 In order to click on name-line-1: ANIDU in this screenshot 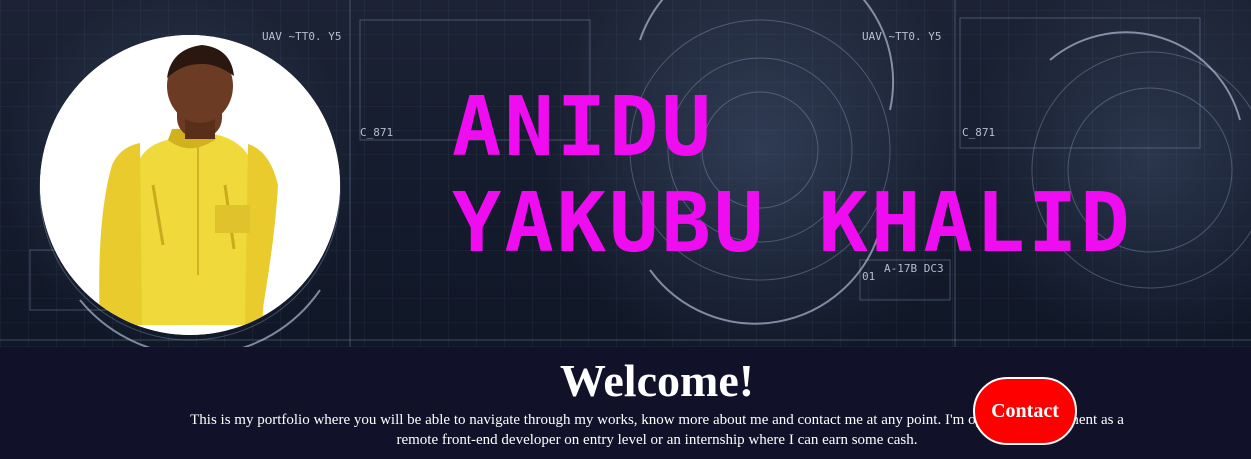, I will do `click(583, 127)`.